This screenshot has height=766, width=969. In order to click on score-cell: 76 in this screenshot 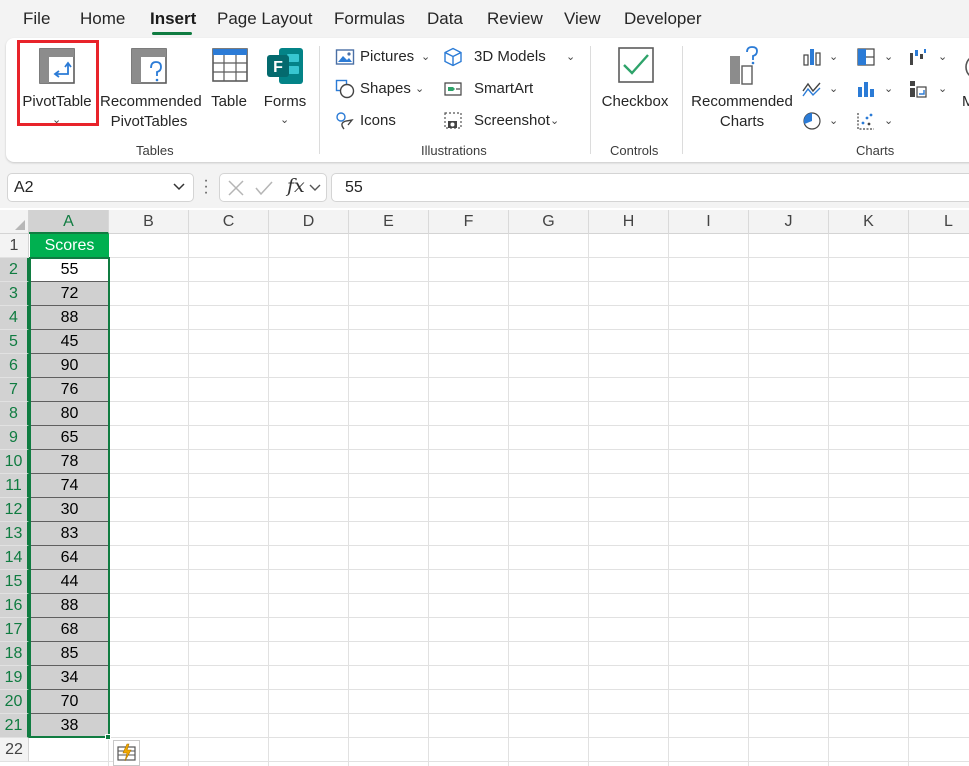, I will do `click(69, 390)`.